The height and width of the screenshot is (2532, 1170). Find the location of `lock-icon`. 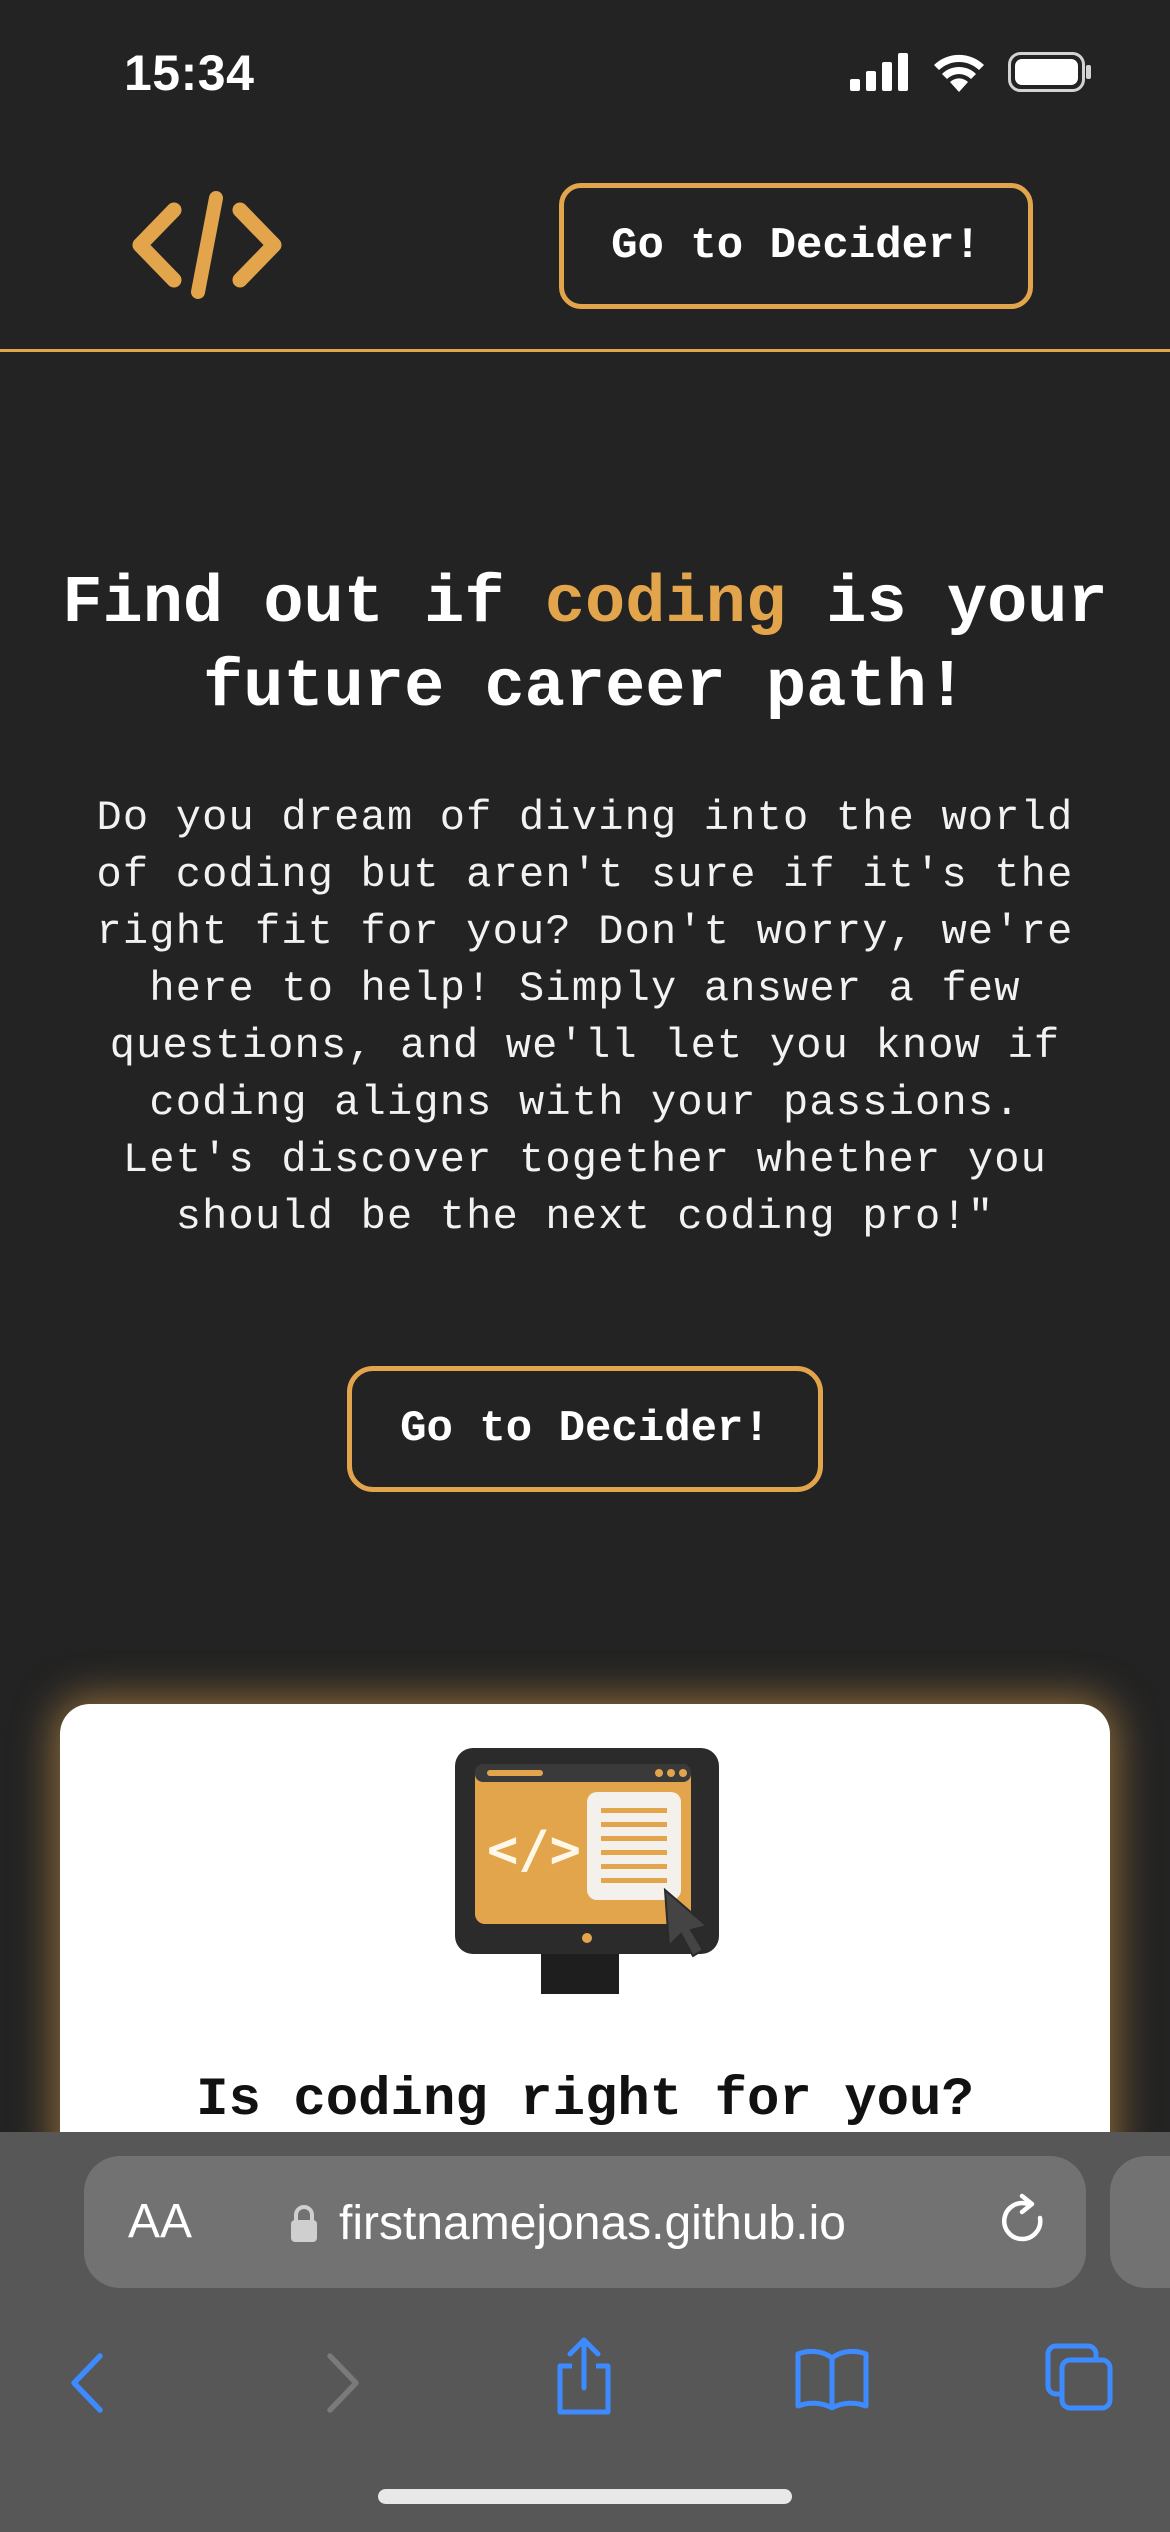

lock-icon is located at coordinates (304, 2223).